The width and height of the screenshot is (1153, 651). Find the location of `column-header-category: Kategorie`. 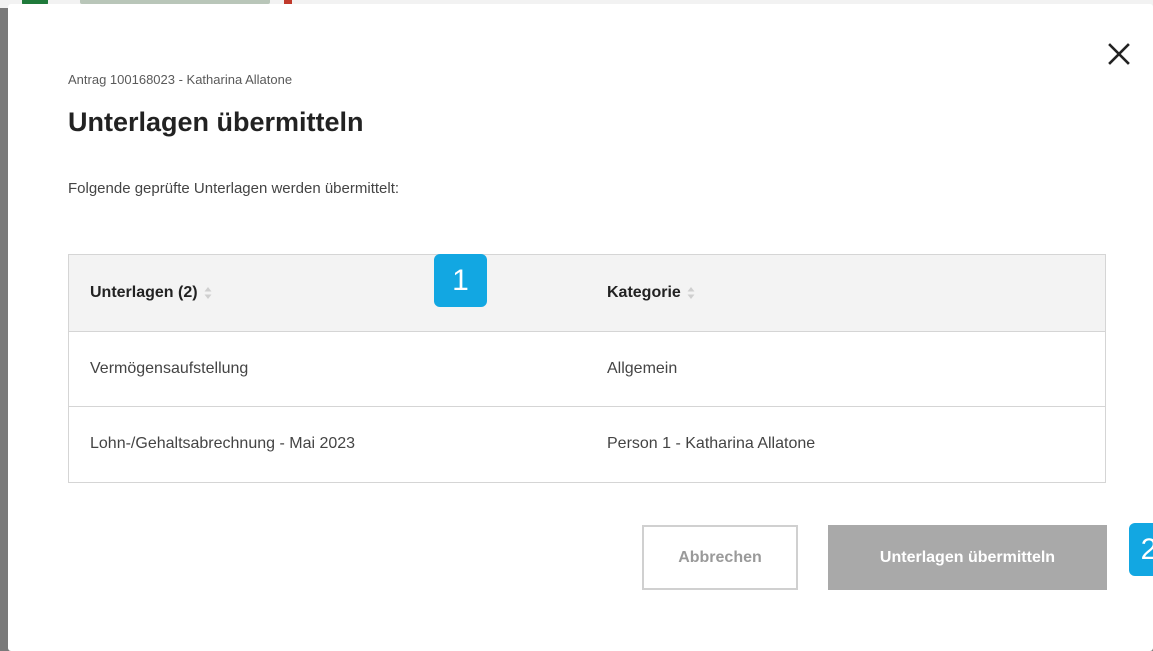

column-header-category: Kategorie is located at coordinates (856, 293).